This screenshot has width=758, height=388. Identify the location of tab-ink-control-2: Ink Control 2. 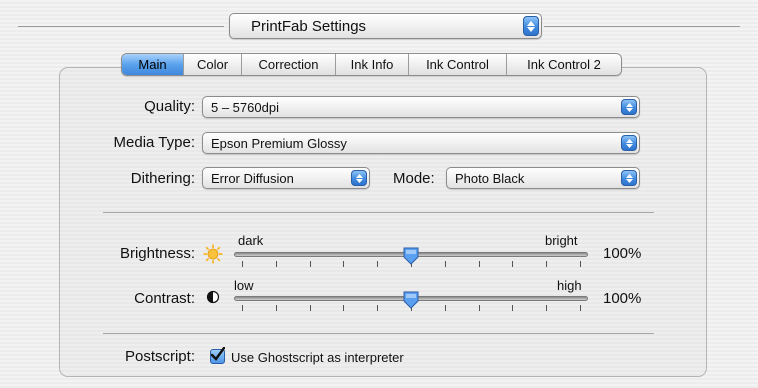
(564, 64).